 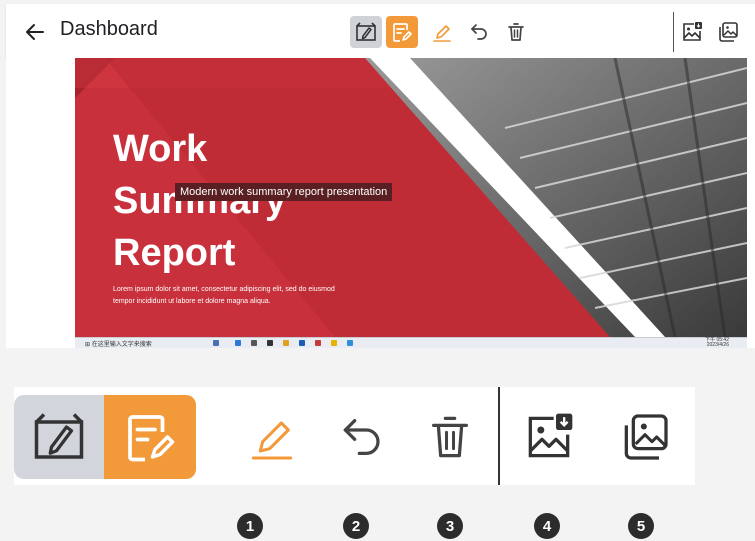 What do you see at coordinates (121, 345) in the screenshot?
I see `taskbar-search-text: 在这里输入文字来搜索` at bounding box center [121, 345].